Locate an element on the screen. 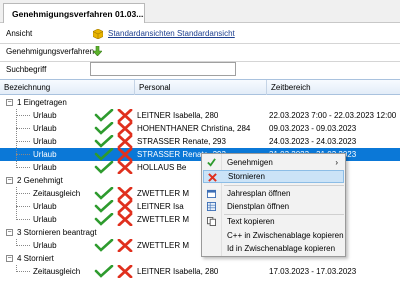  menu-item-id-kopieren: Id in Zwischenablage kopieren is located at coordinates (273, 248).